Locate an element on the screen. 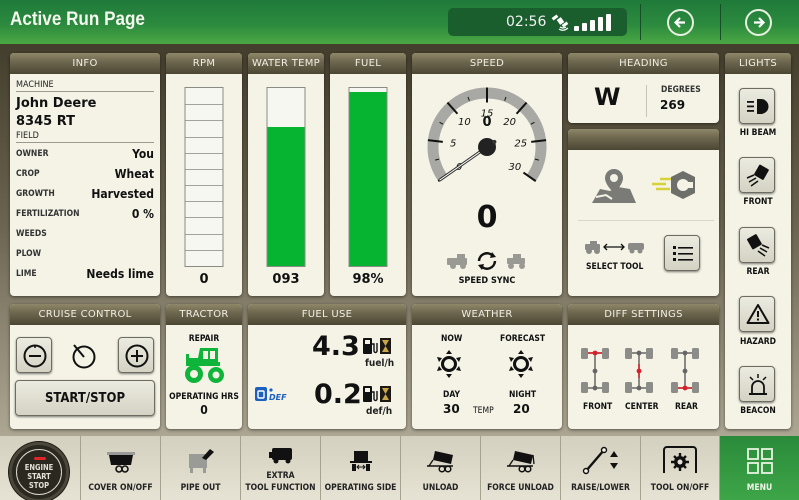 The image size is (799, 500). diff-front-icon is located at coordinates (595, 371).